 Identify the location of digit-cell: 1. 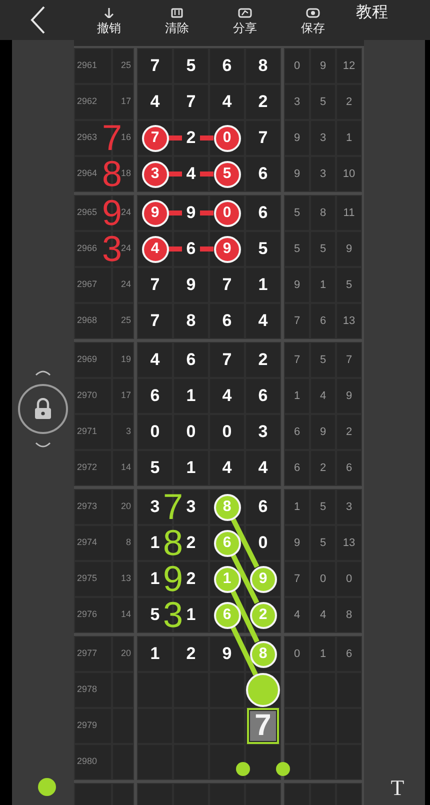
(191, 468).